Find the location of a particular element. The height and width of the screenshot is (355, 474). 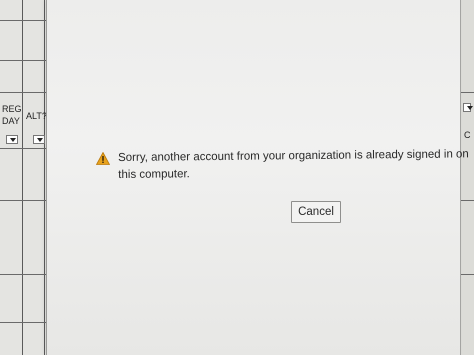

column-header-alt: ALT? is located at coordinates (36, 116).